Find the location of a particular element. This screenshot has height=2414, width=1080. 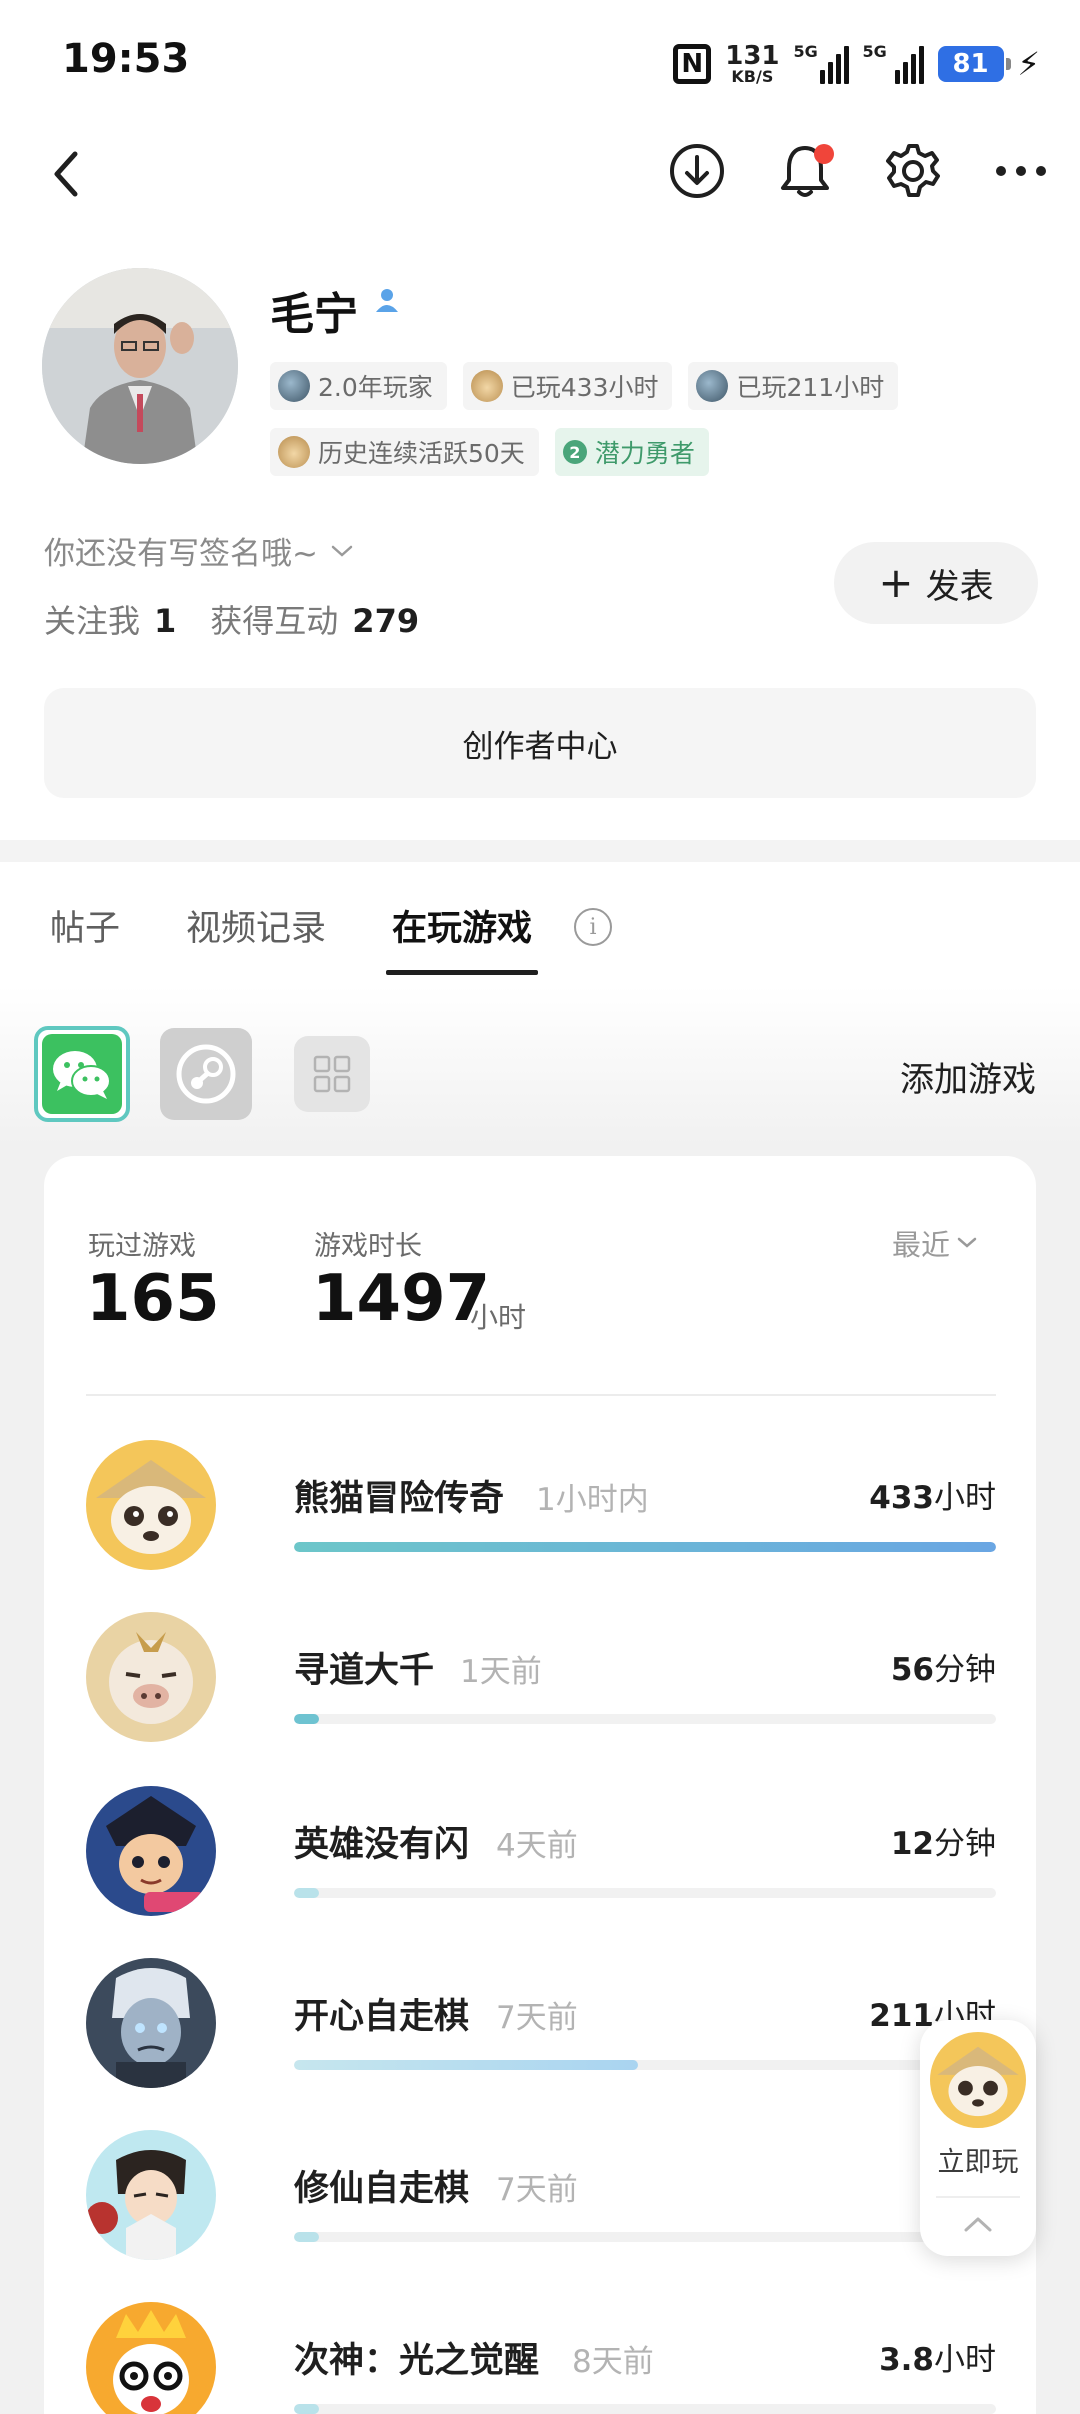

platform-other is located at coordinates (332, 1074).